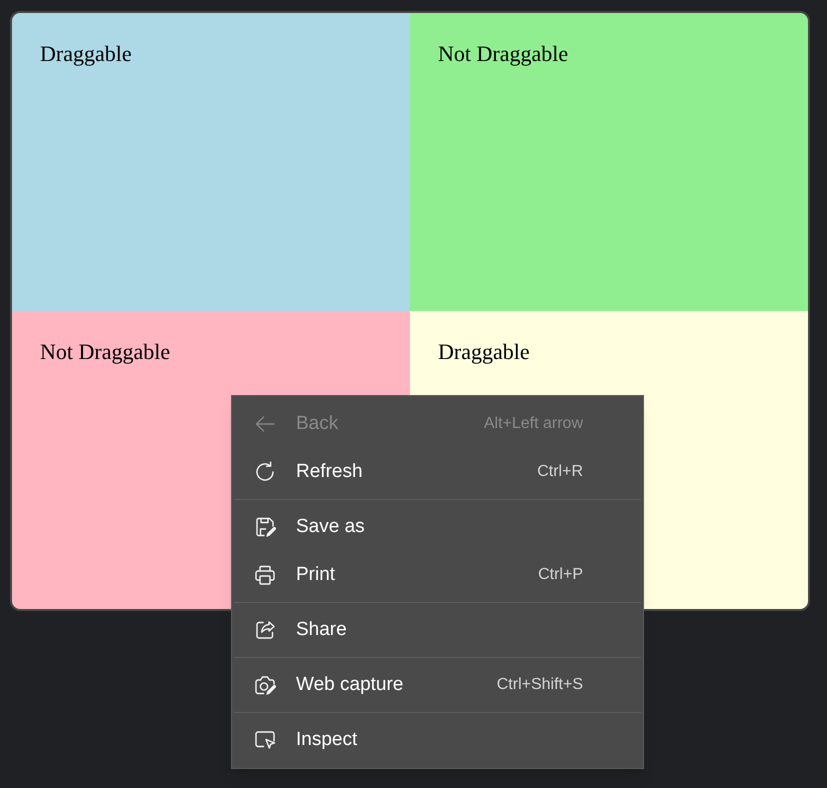 This screenshot has width=827, height=788. Describe the element at coordinates (437, 740) in the screenshot. I see `menu-item: Inspect` at that location.